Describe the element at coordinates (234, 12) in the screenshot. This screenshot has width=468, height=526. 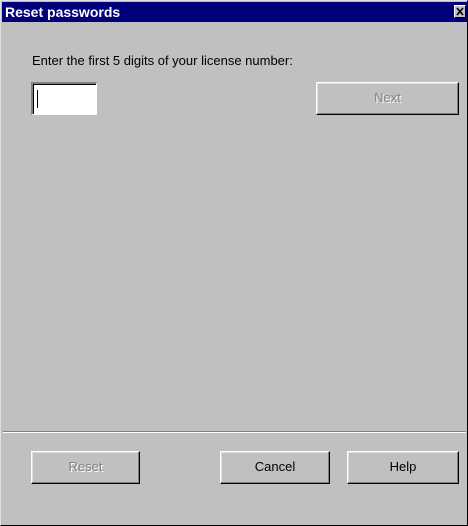
I see `title-bar: Reset passwords` at that location.